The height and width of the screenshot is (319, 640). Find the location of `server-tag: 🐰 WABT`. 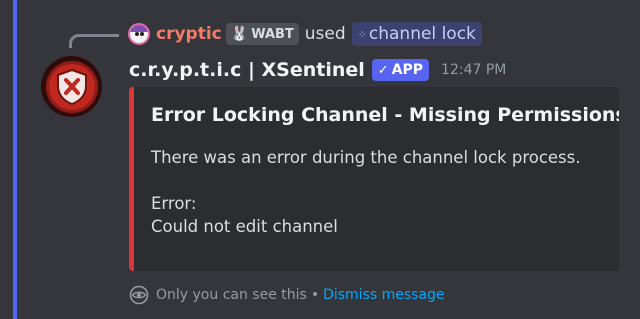

server-tag: 🐰 WABT is located at coordinates (262, 34).